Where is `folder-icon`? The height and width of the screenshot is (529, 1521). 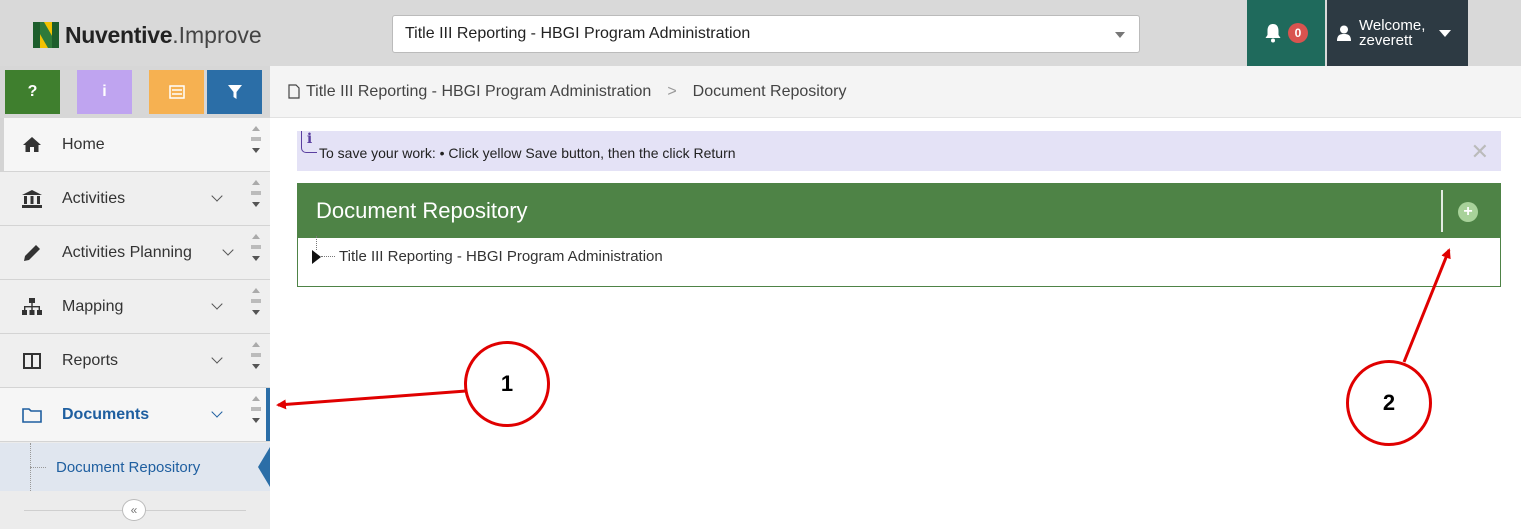
folder-icon is located at coordinates (32, 415).